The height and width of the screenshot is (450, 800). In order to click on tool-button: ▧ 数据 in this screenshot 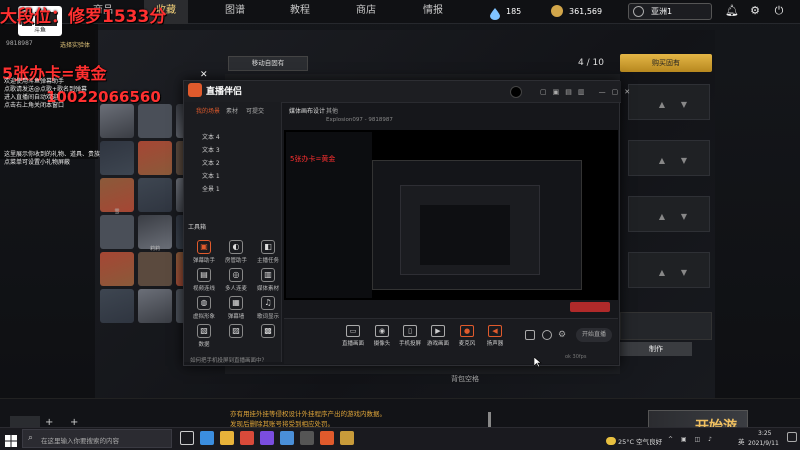, I will do `click(204, 336)`.